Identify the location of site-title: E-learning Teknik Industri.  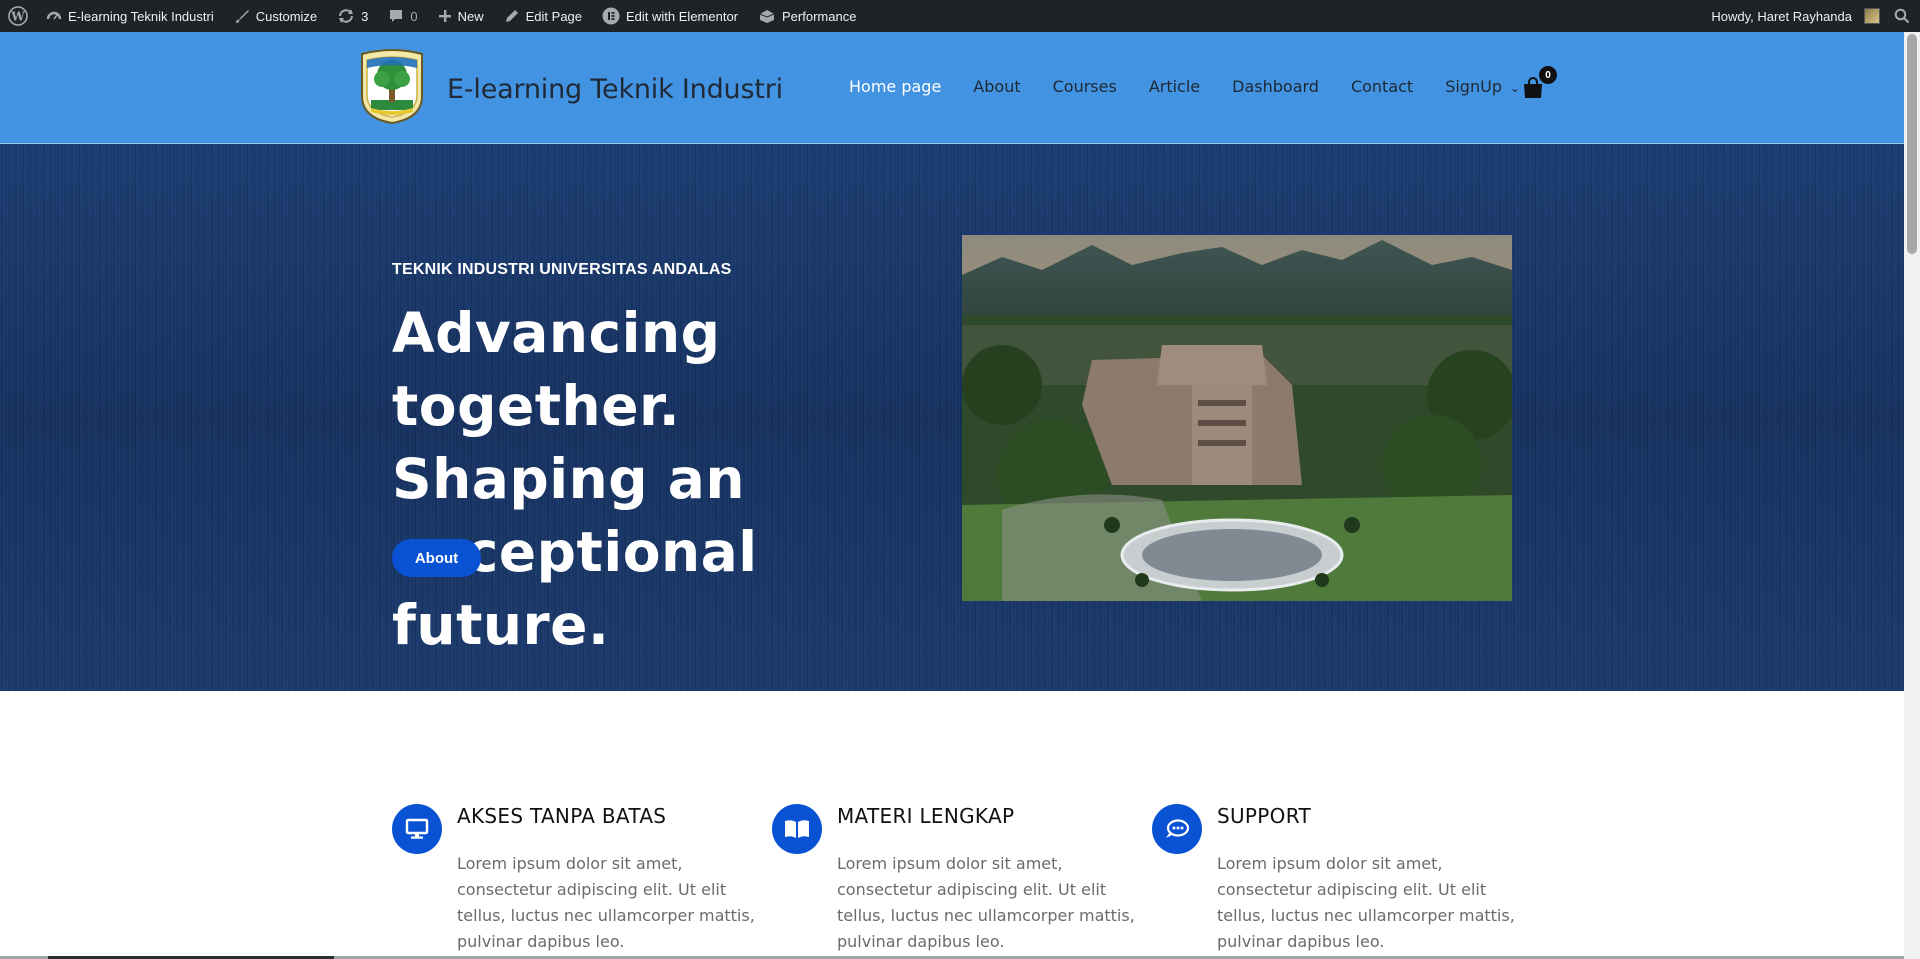
(615, 89).